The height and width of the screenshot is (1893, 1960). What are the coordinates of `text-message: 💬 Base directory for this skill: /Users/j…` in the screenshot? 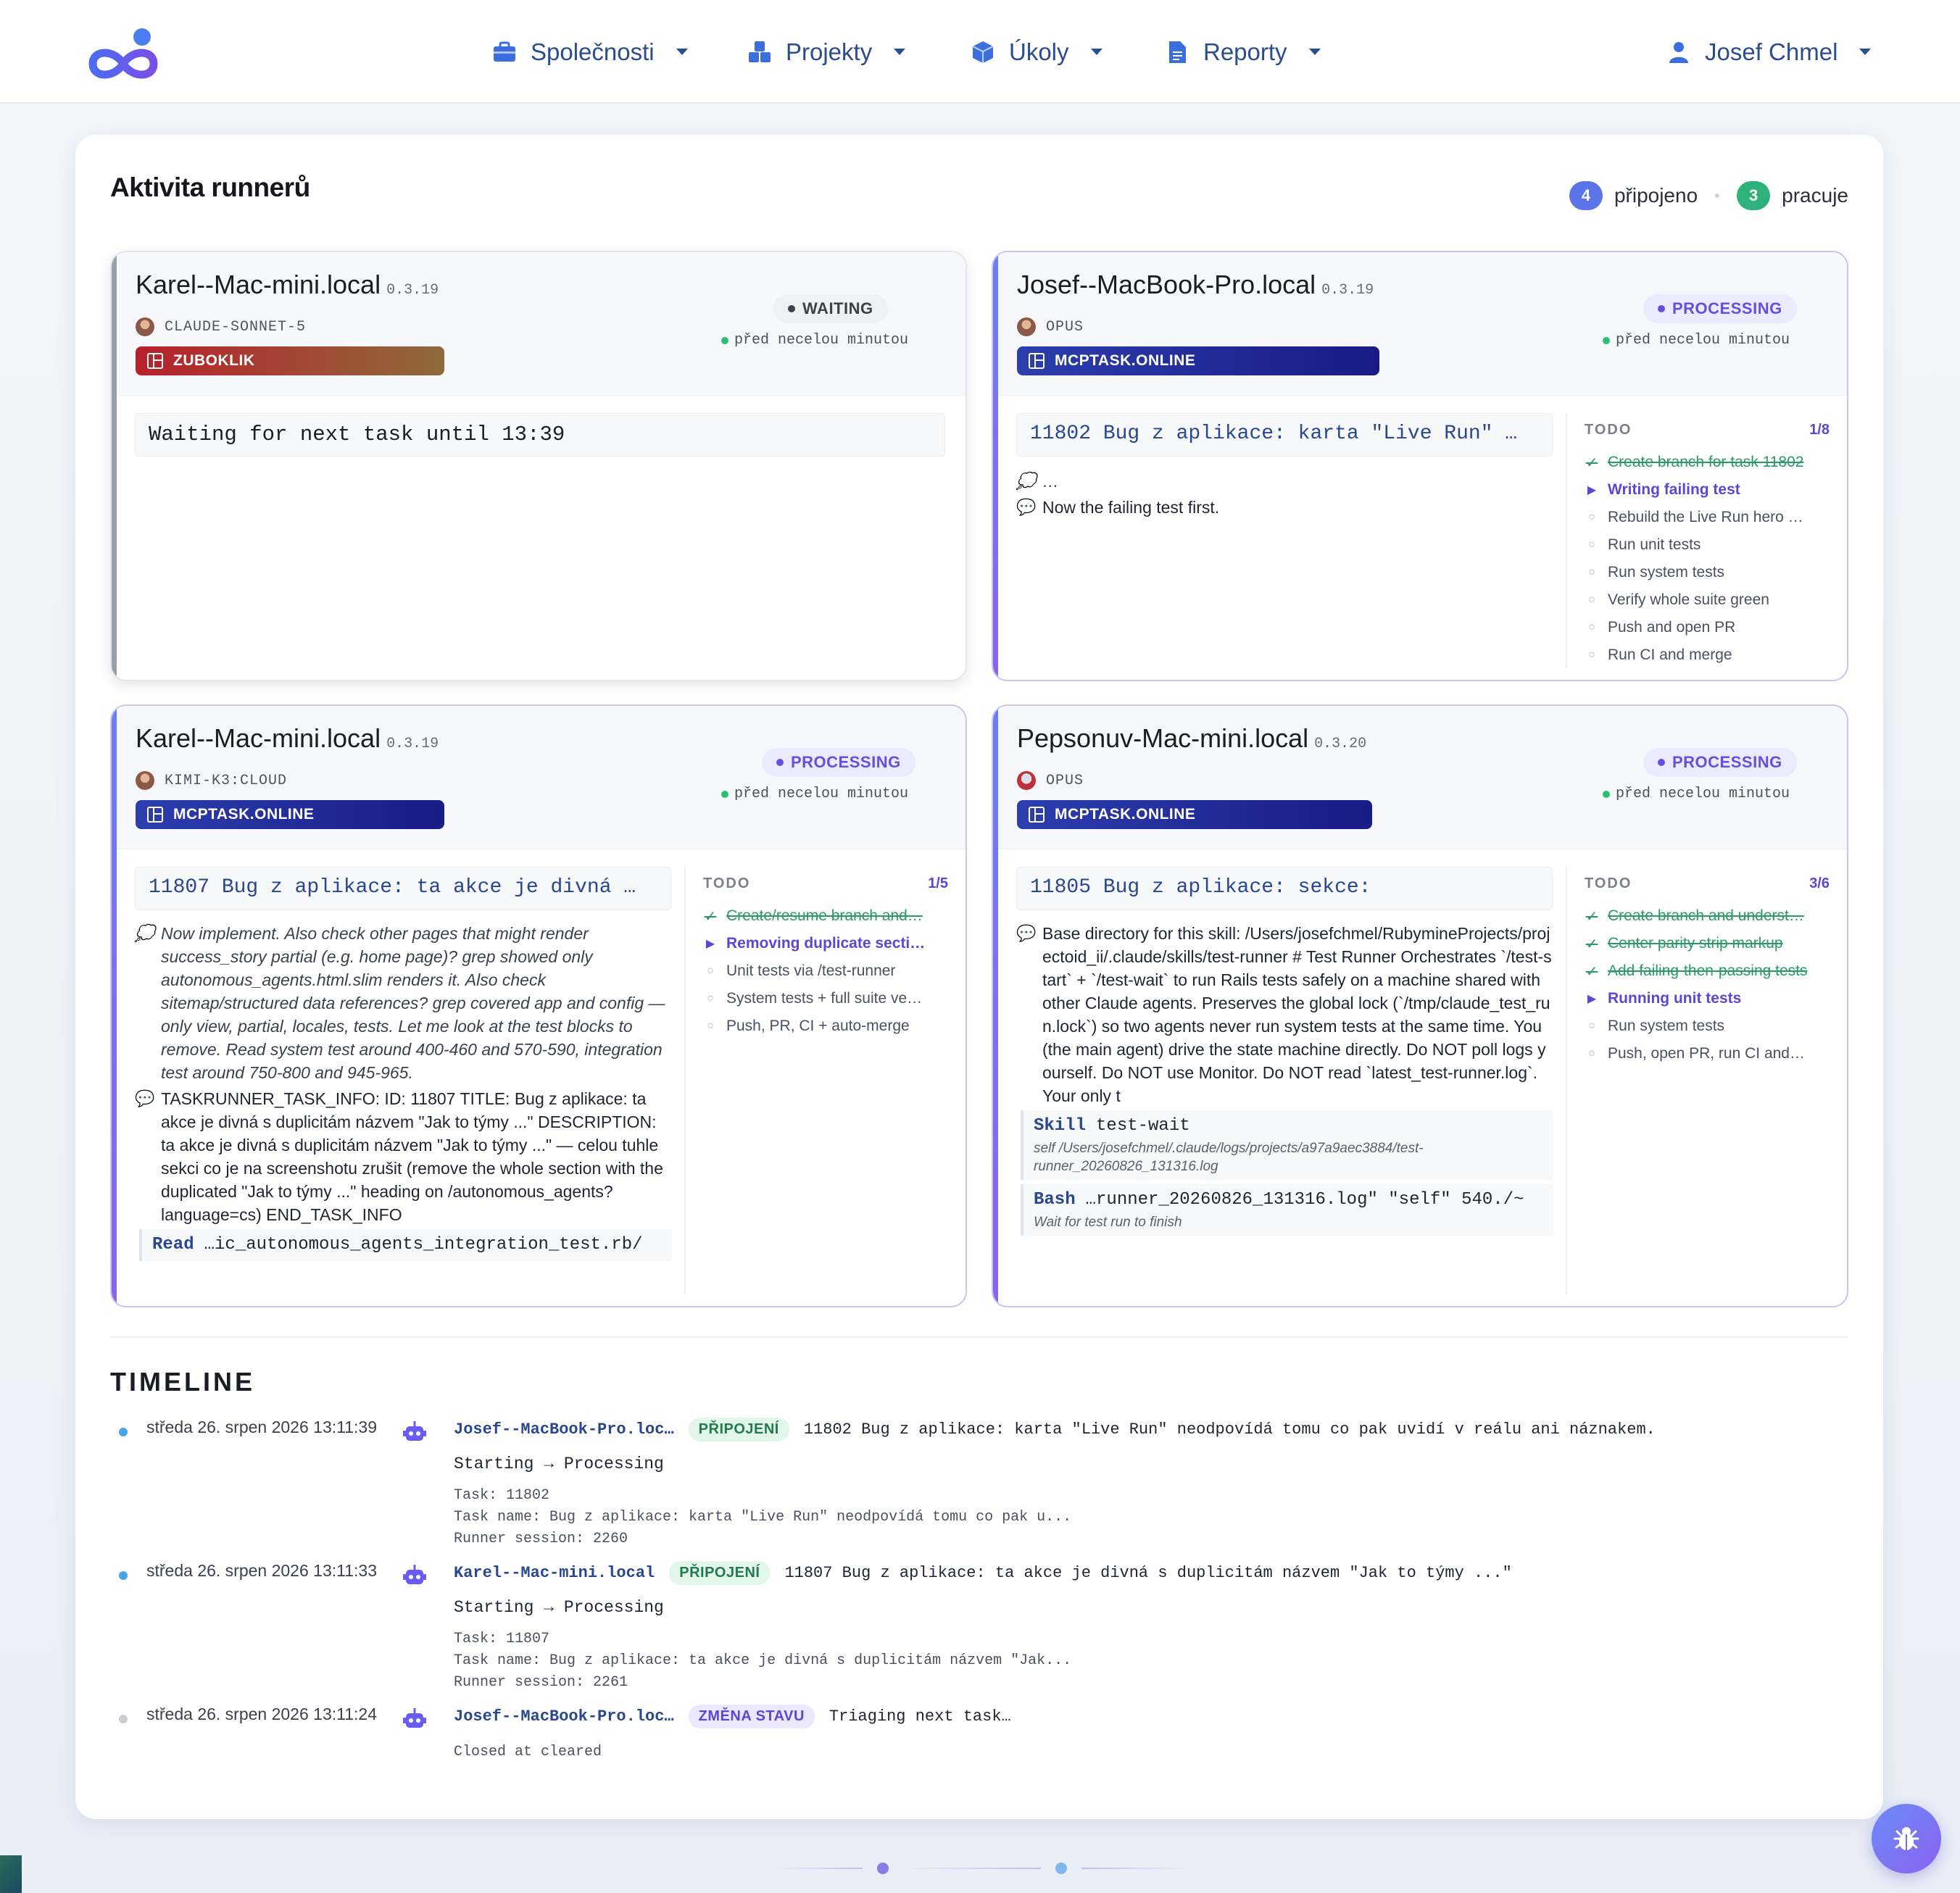 It's located at (1285, 1014).